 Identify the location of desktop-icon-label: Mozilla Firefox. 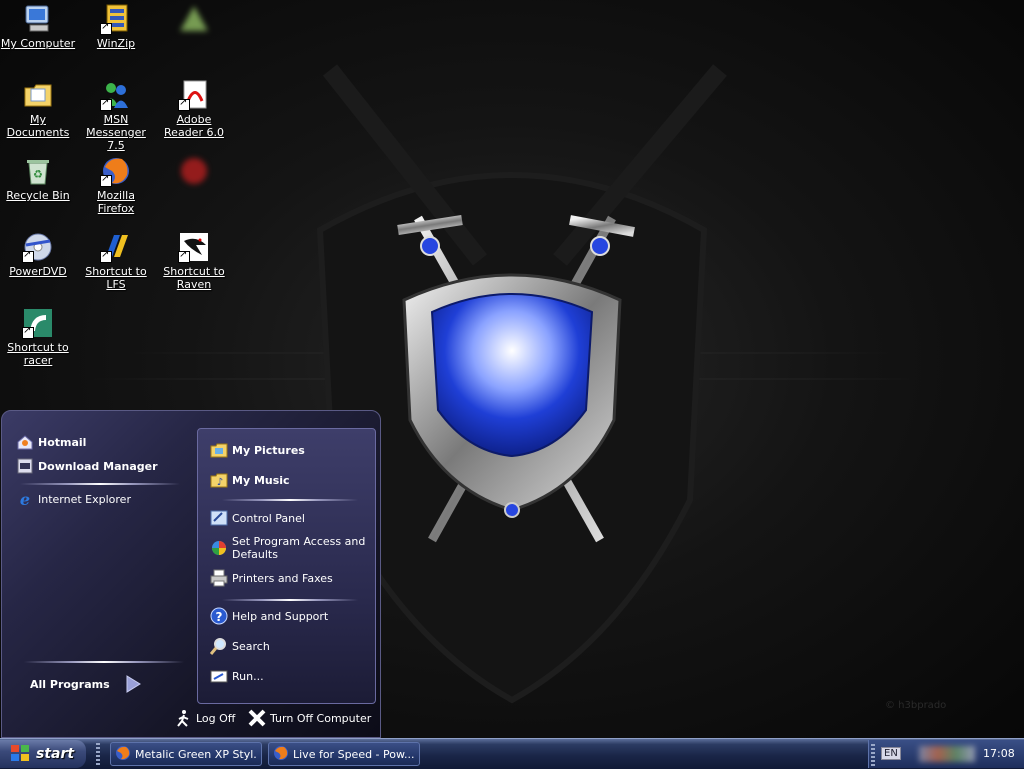
(116, 202).